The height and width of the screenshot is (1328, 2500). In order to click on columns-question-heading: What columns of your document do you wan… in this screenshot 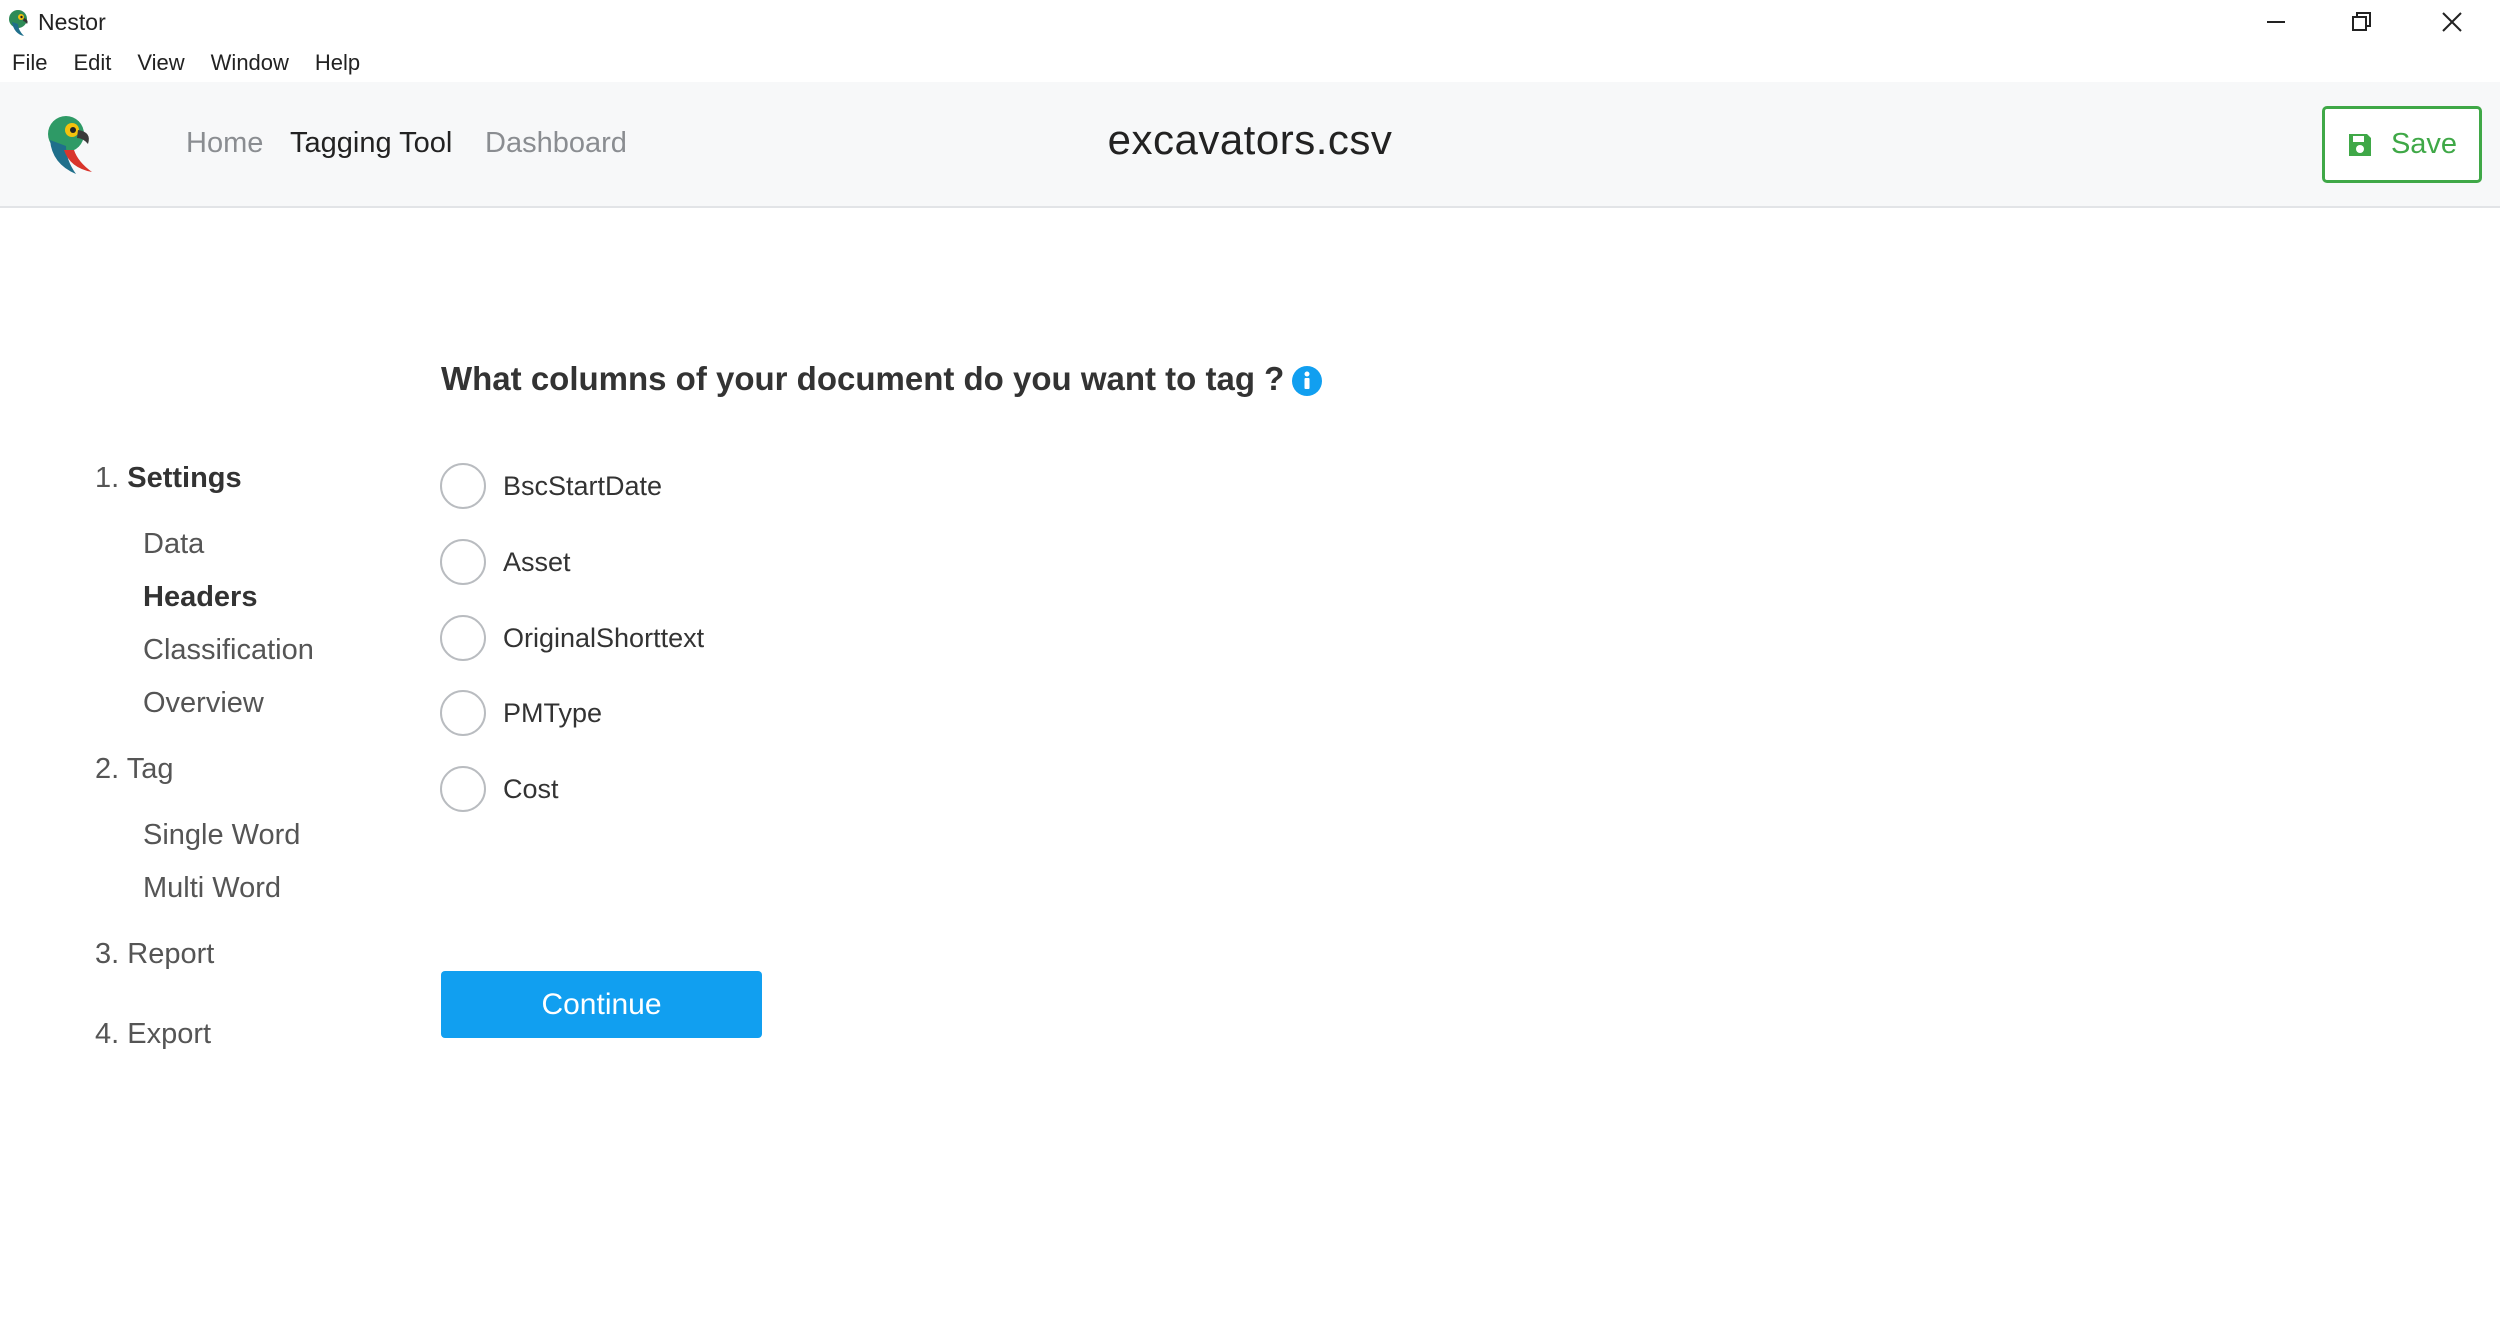, I will do `click(863, 378)`.